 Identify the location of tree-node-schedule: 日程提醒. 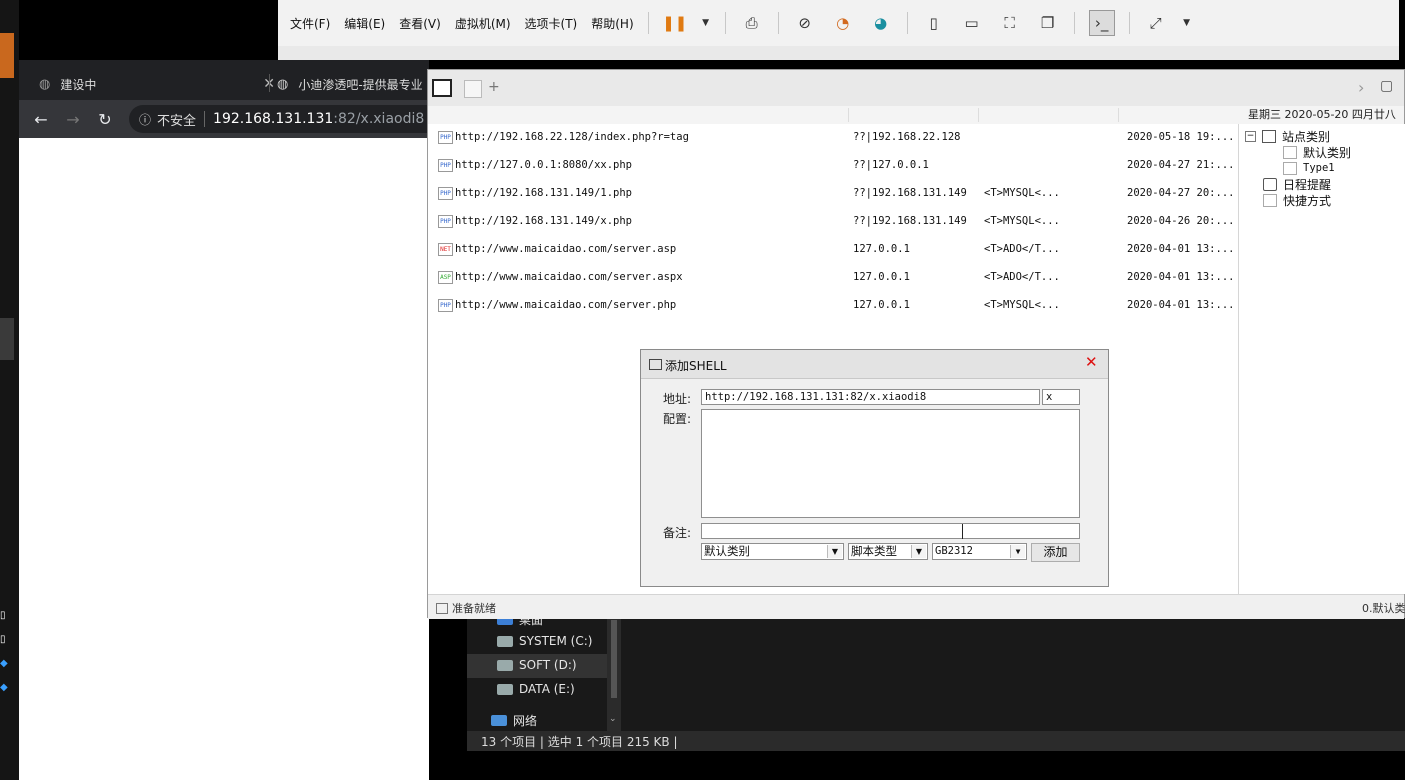
(1297, 184).